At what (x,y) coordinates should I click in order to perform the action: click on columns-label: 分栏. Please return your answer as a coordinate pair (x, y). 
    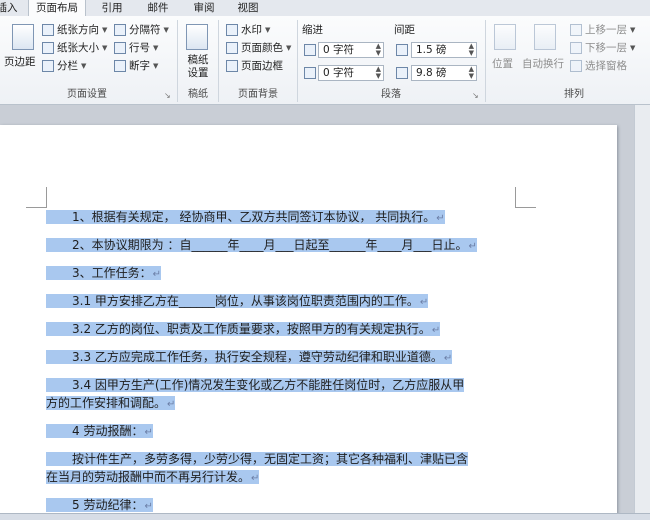
    Looking at the image, I should click on (67, 66).